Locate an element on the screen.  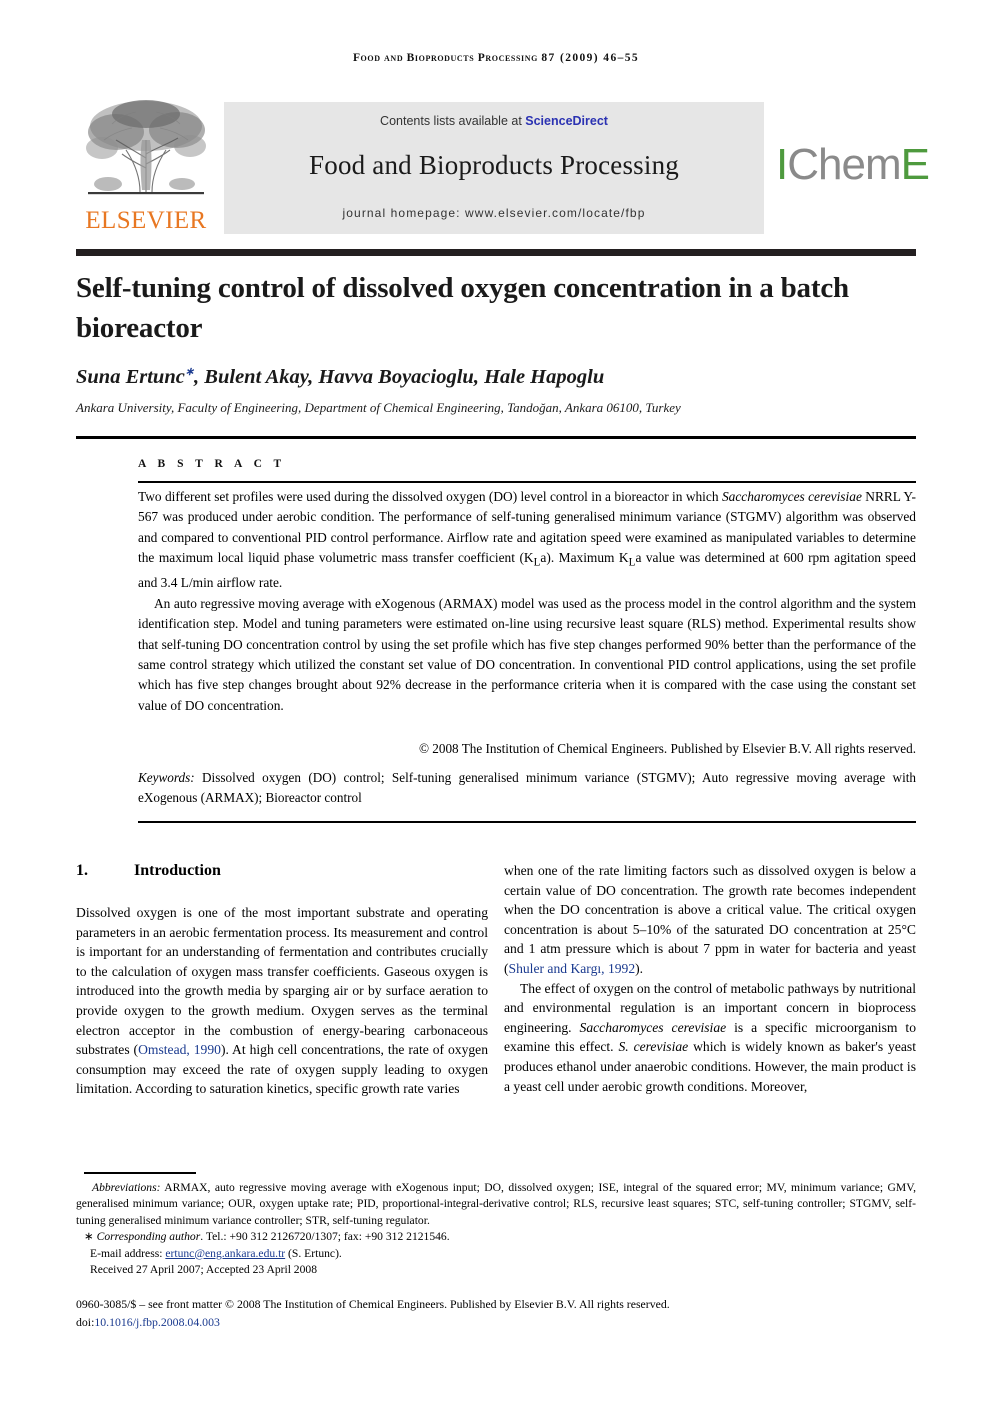
citation-shuler-kargi-1992: Shuler and Kargı, 1992 is located at coordinates (572, 968).